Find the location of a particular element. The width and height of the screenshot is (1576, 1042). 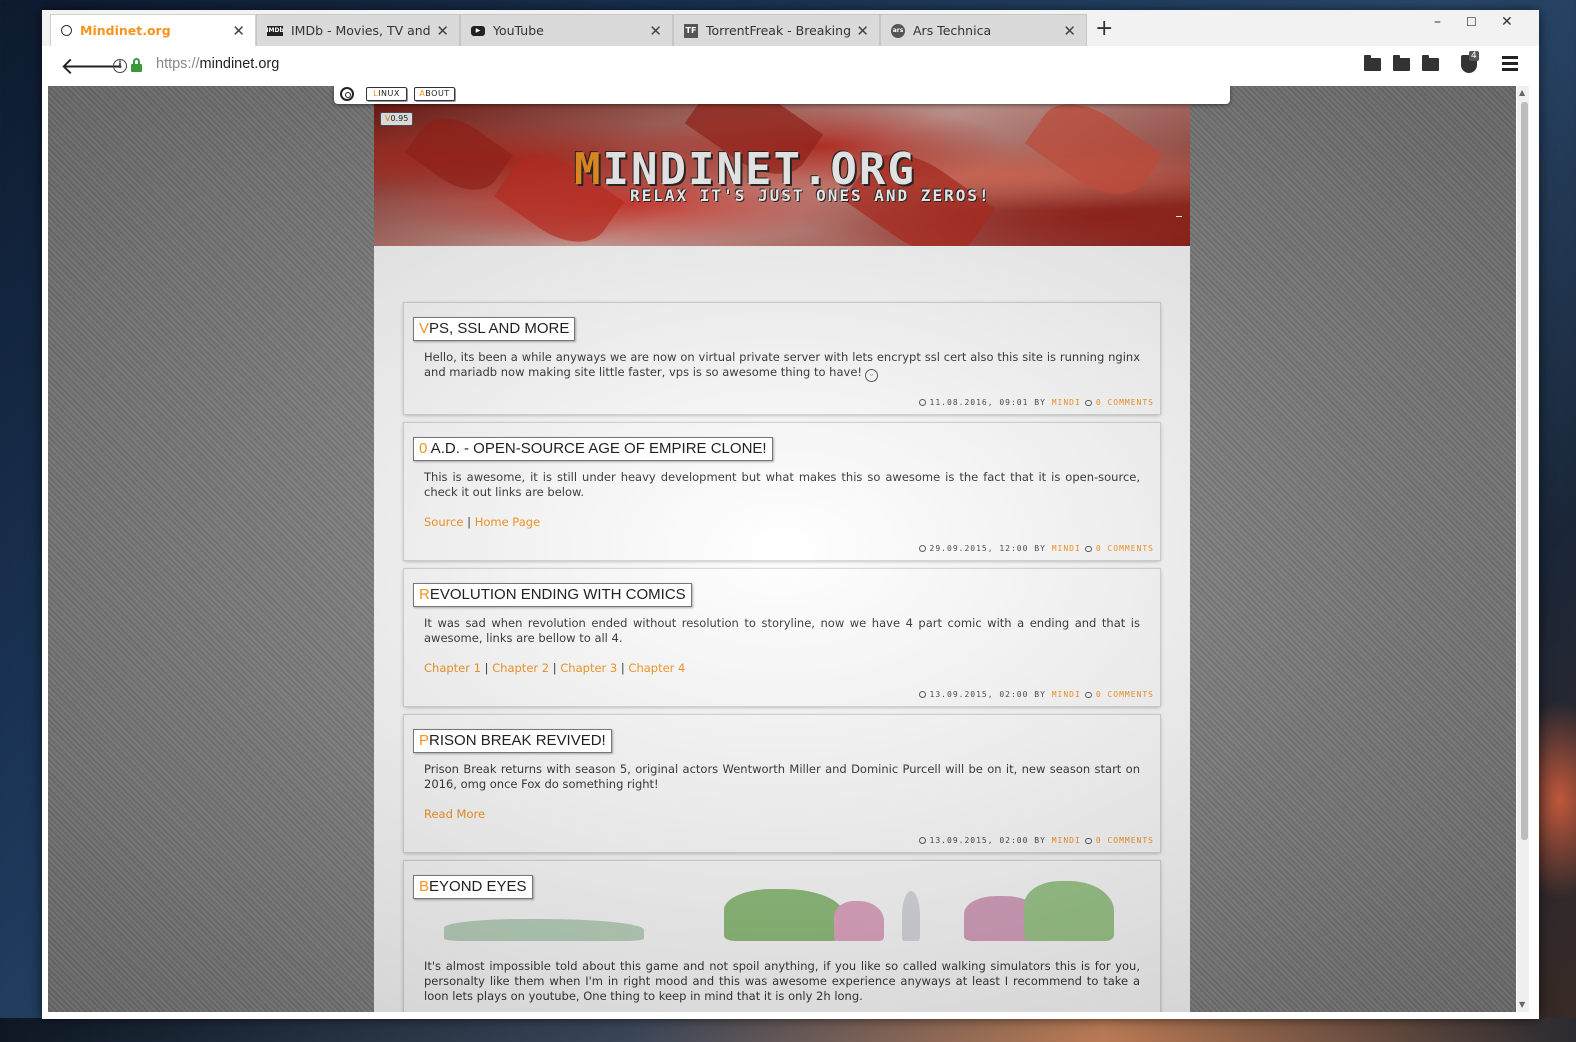

minimize-button: – is located at coordinates (1437, 22).